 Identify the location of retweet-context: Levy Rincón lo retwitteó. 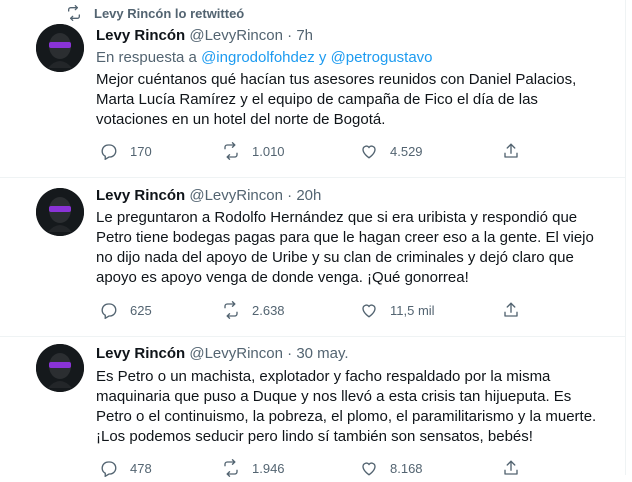
(155, 13).